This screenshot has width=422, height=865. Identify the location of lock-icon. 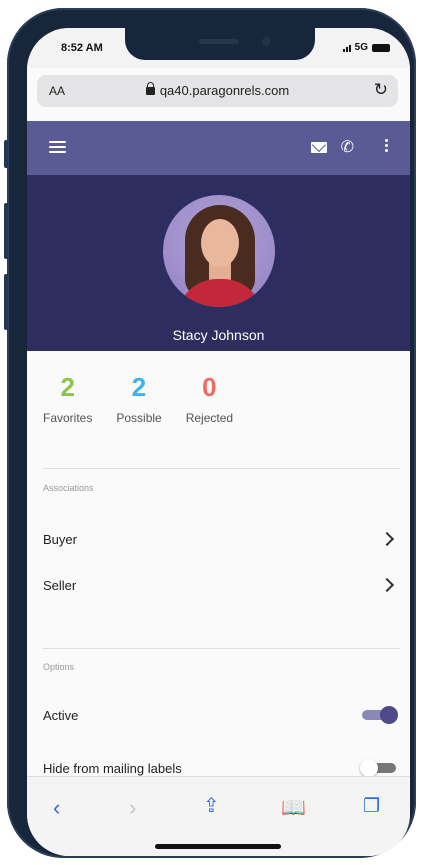
(150, 88).